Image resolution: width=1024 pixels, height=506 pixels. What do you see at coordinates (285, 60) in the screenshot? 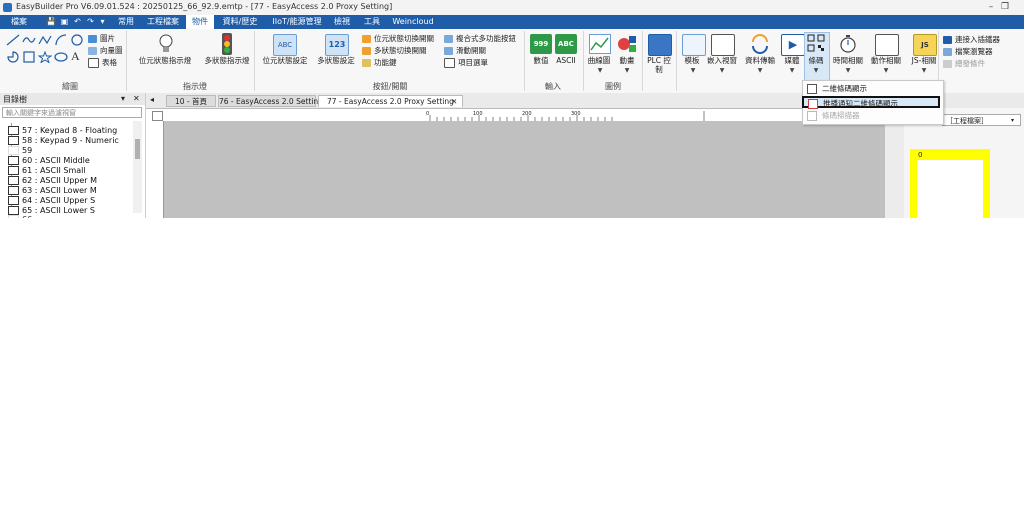
I see `bit-set-button: 位元狀態設定` at bounding box center [285, 60].